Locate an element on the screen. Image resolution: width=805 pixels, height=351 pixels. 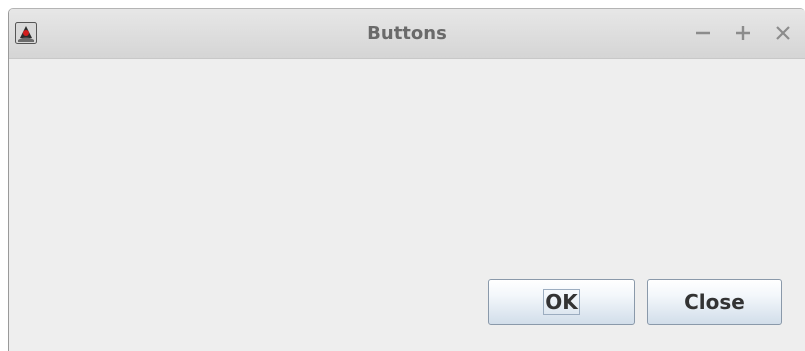
maximize-icon is located at coordinates (743, 33).